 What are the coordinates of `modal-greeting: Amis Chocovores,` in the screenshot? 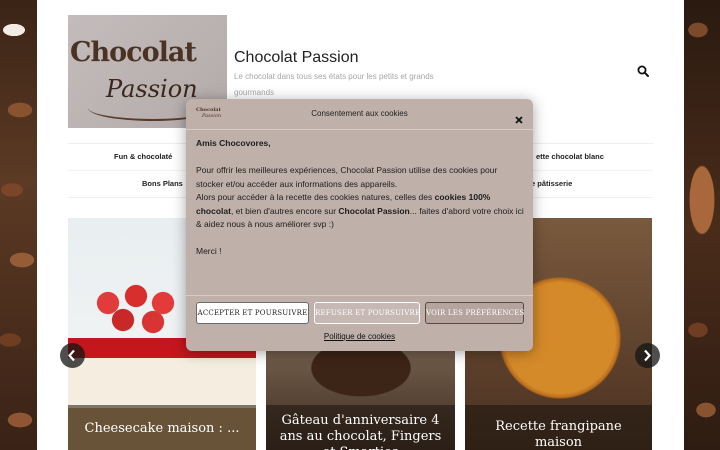 It's located at (233, 143).